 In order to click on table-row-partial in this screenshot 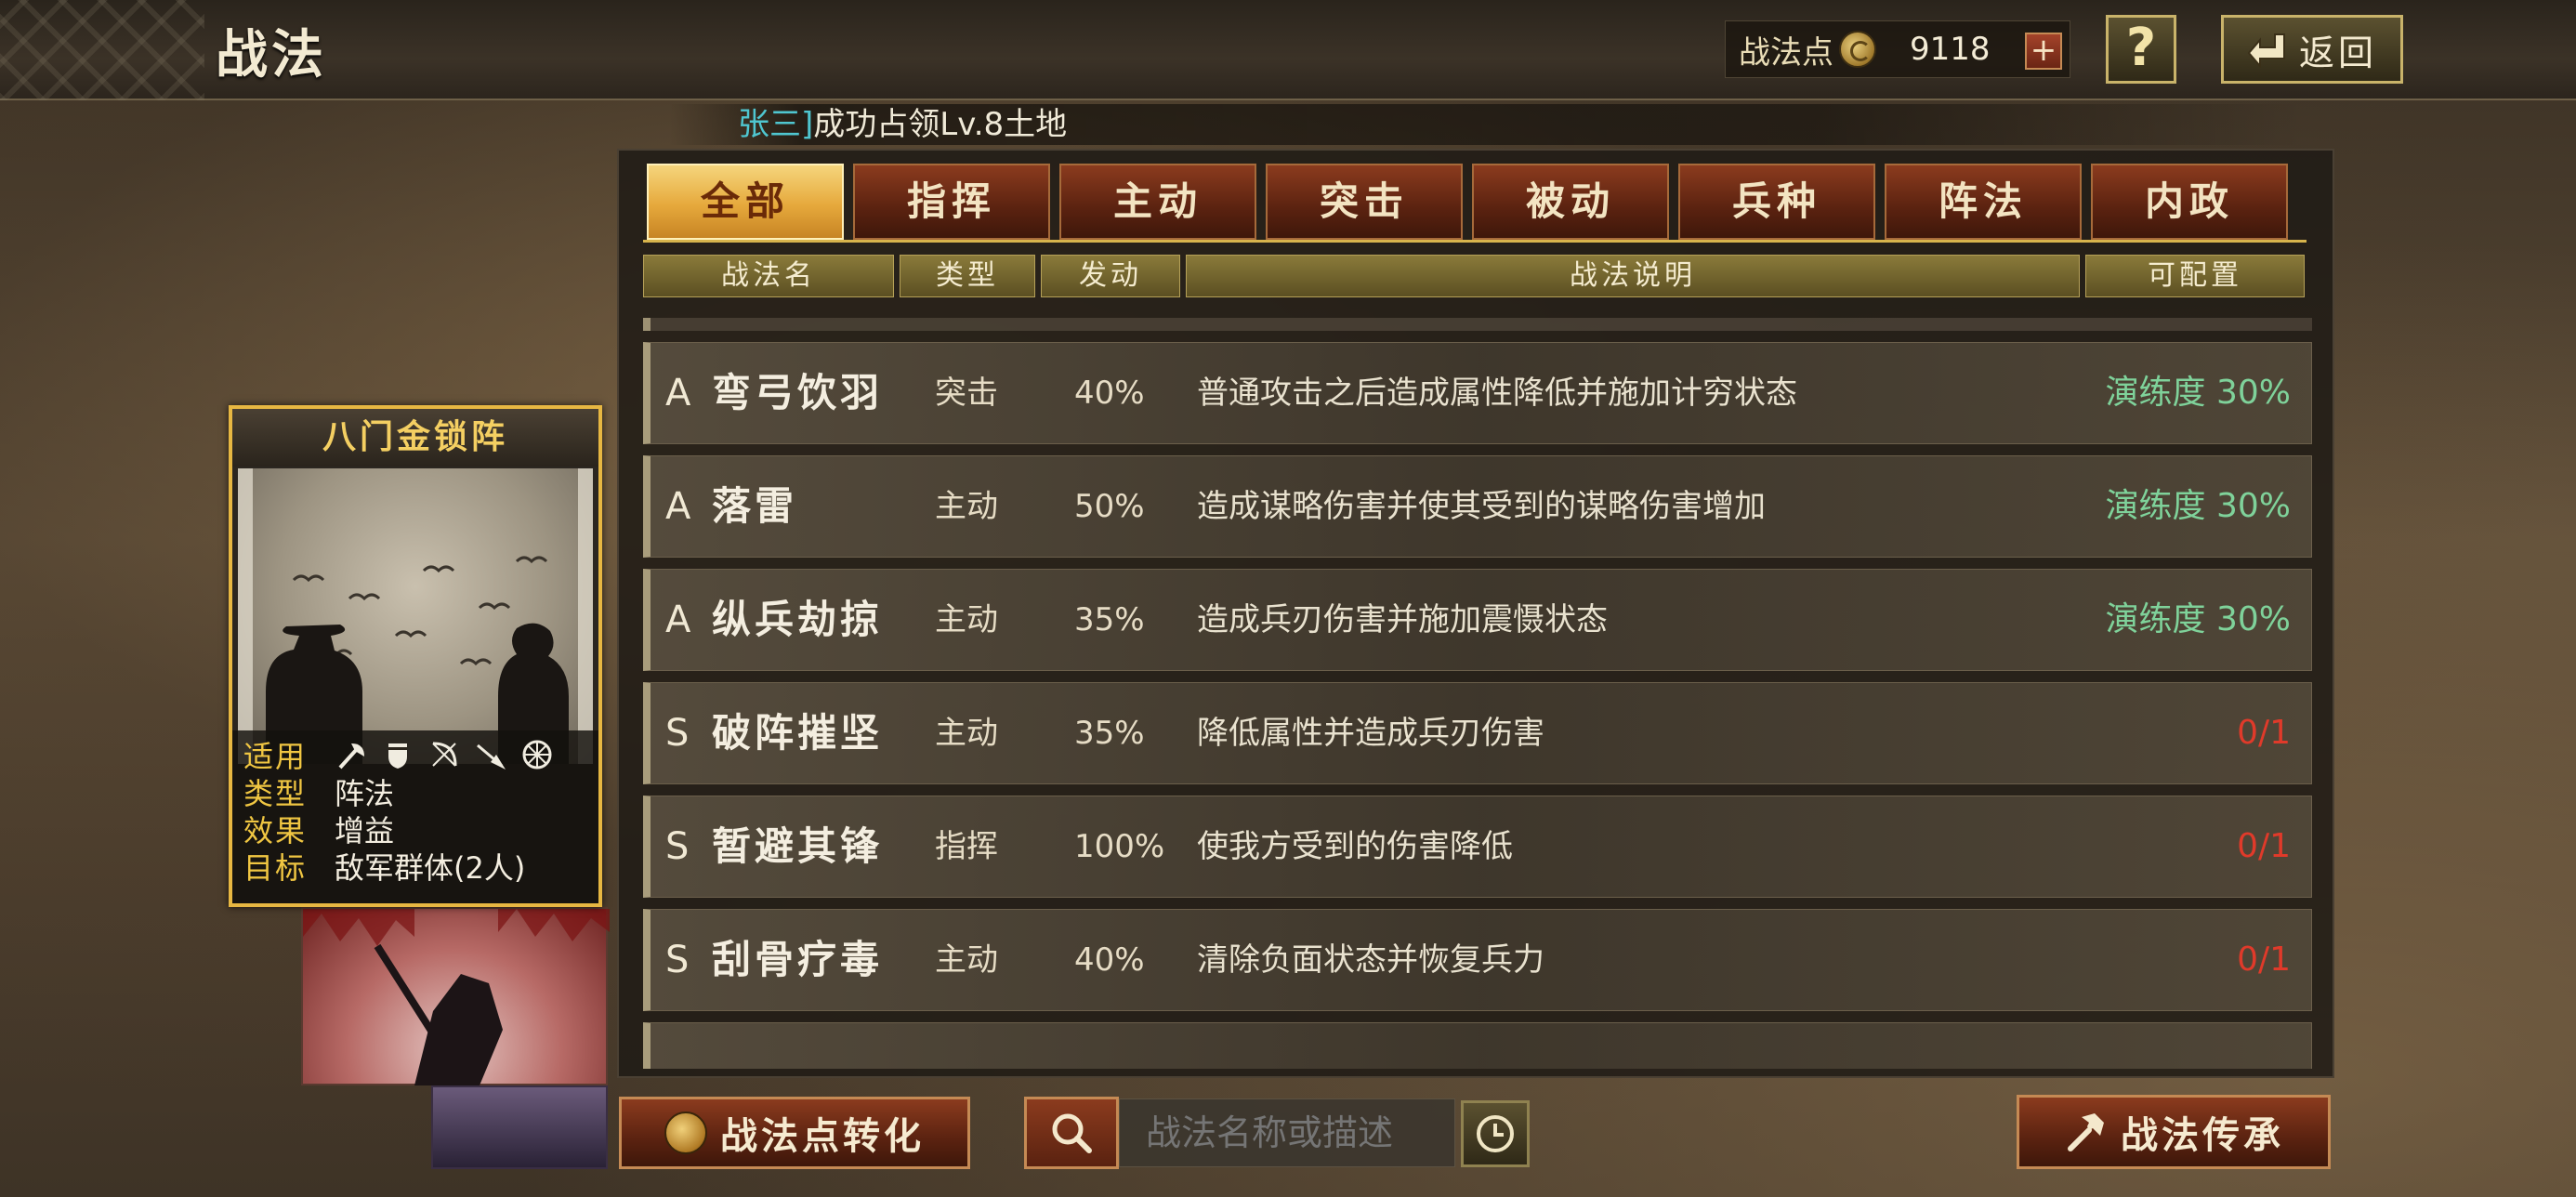, I will do `click(1477, 1045)`.